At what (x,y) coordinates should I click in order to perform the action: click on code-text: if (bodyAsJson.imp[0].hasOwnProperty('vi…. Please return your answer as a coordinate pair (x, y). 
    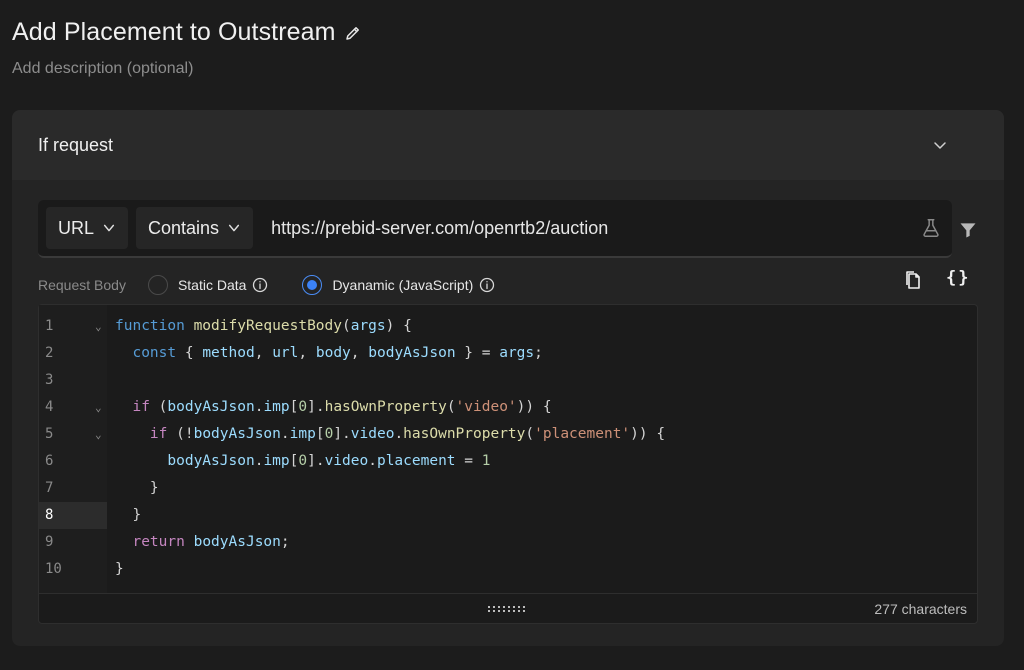
    Looking at the image, I should click on (342, 407).